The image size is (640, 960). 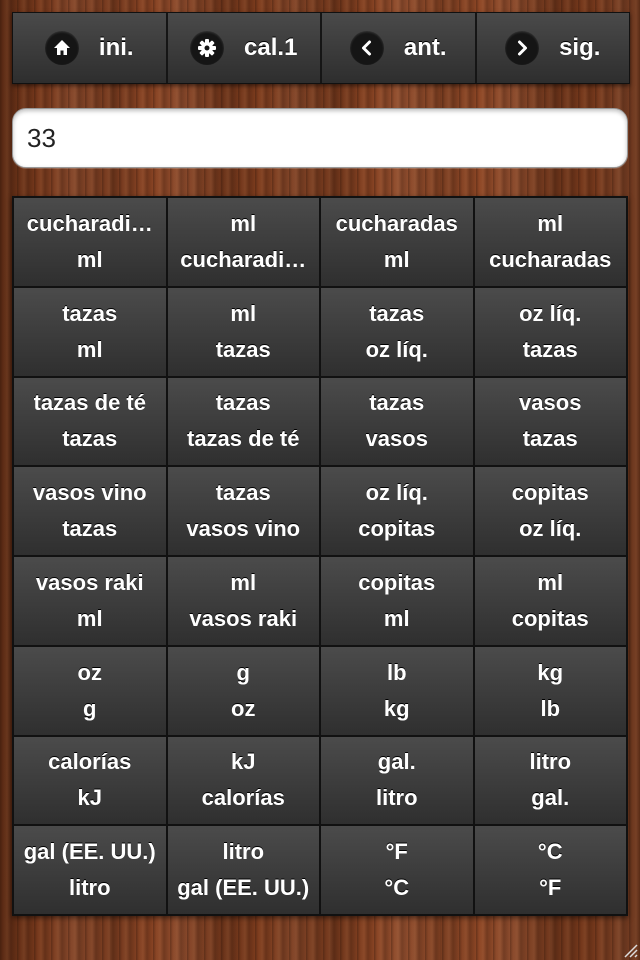 I want to click on conversion-to-label: cucharadas, so click(x=550, y=259).